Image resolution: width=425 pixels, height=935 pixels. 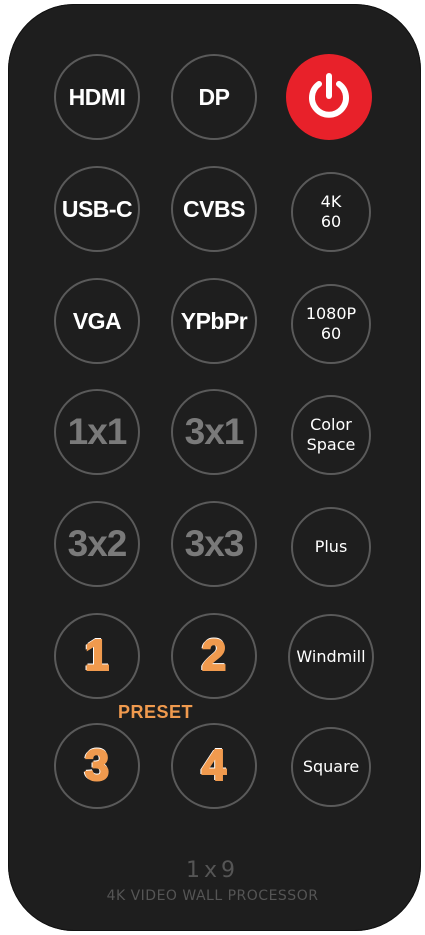 I want to click on layout-1x1-button: 1x1, so click(x=97, y=432).